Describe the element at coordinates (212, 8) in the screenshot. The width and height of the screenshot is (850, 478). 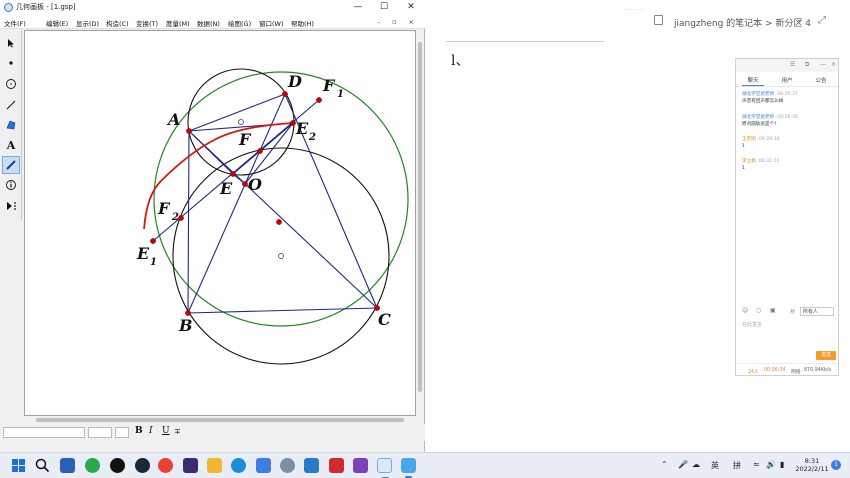
I see `sketchpad-titlebar: 几何画板 - [1.gsp] — ☐ ✕` at that location.